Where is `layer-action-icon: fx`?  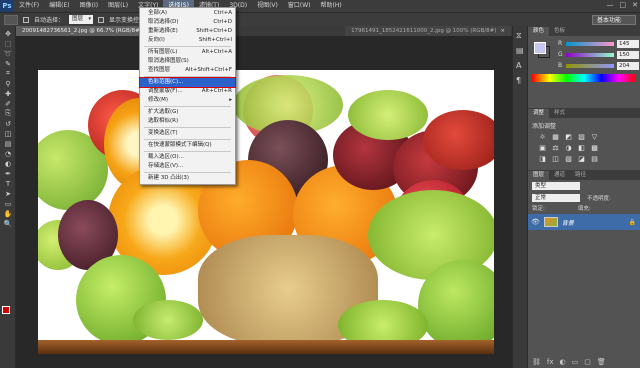 layer-action-icon: fx is located at coordinates (550, 362).